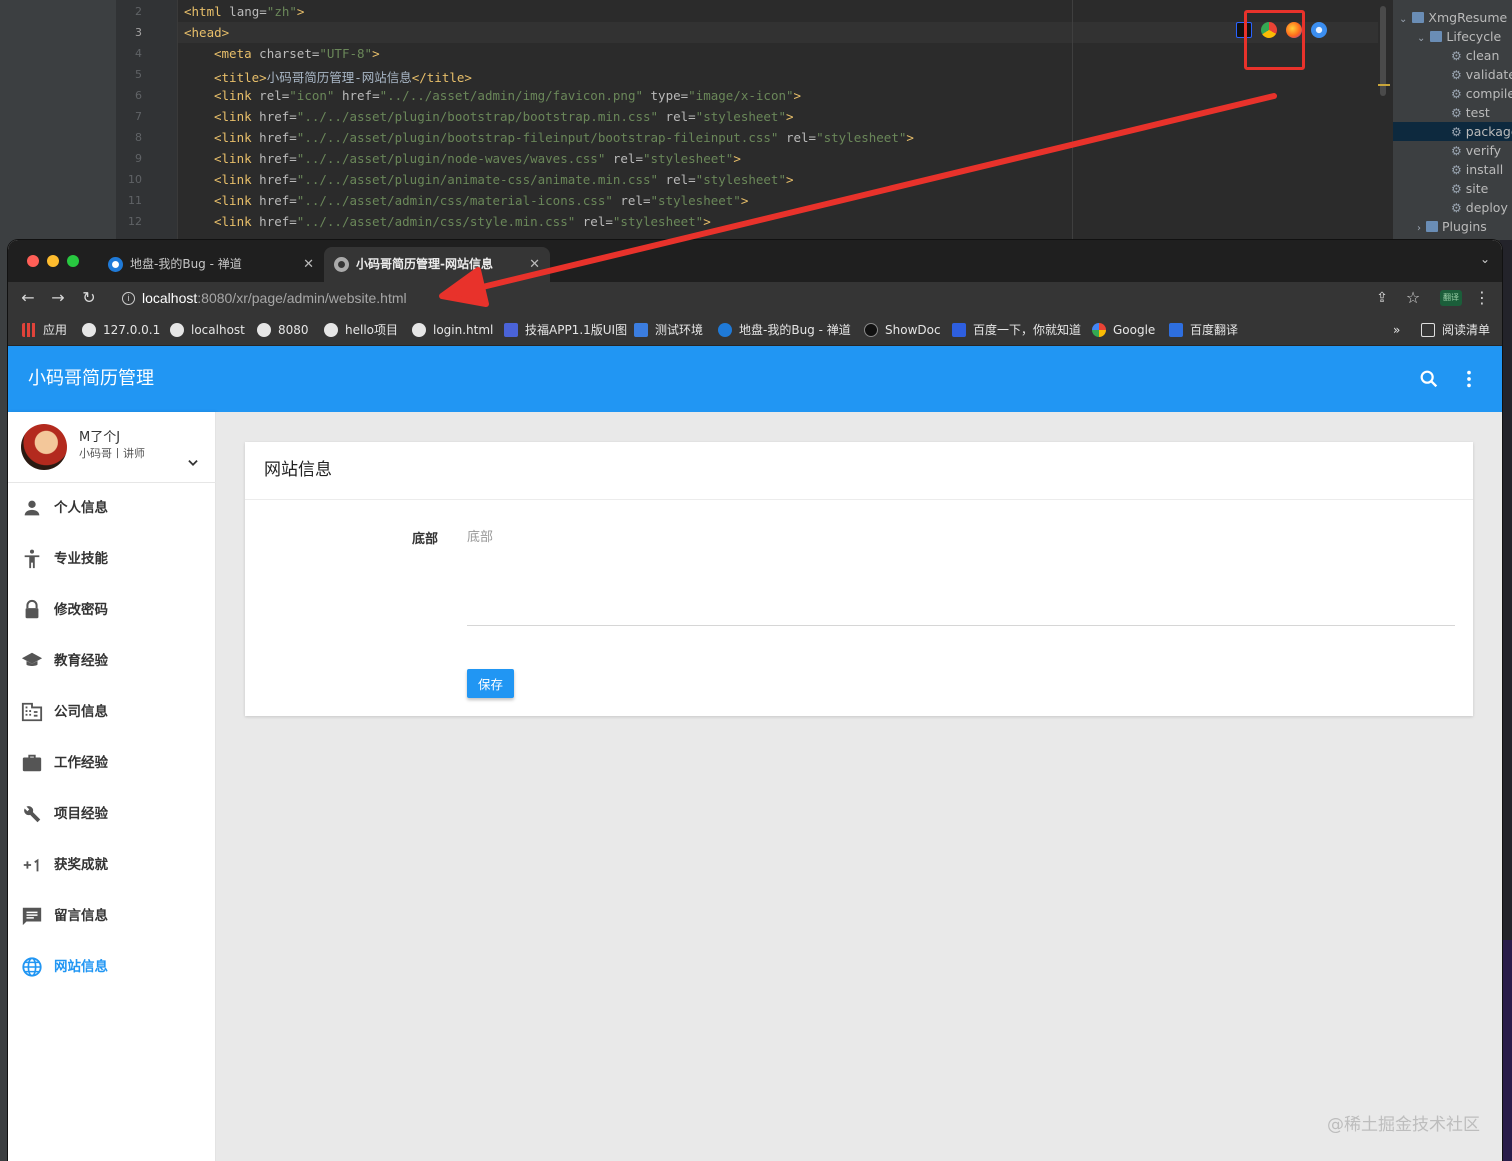  Describe the element at coordinates (28, 298) in the screenshot. I see `back-icon: ←` at that location.